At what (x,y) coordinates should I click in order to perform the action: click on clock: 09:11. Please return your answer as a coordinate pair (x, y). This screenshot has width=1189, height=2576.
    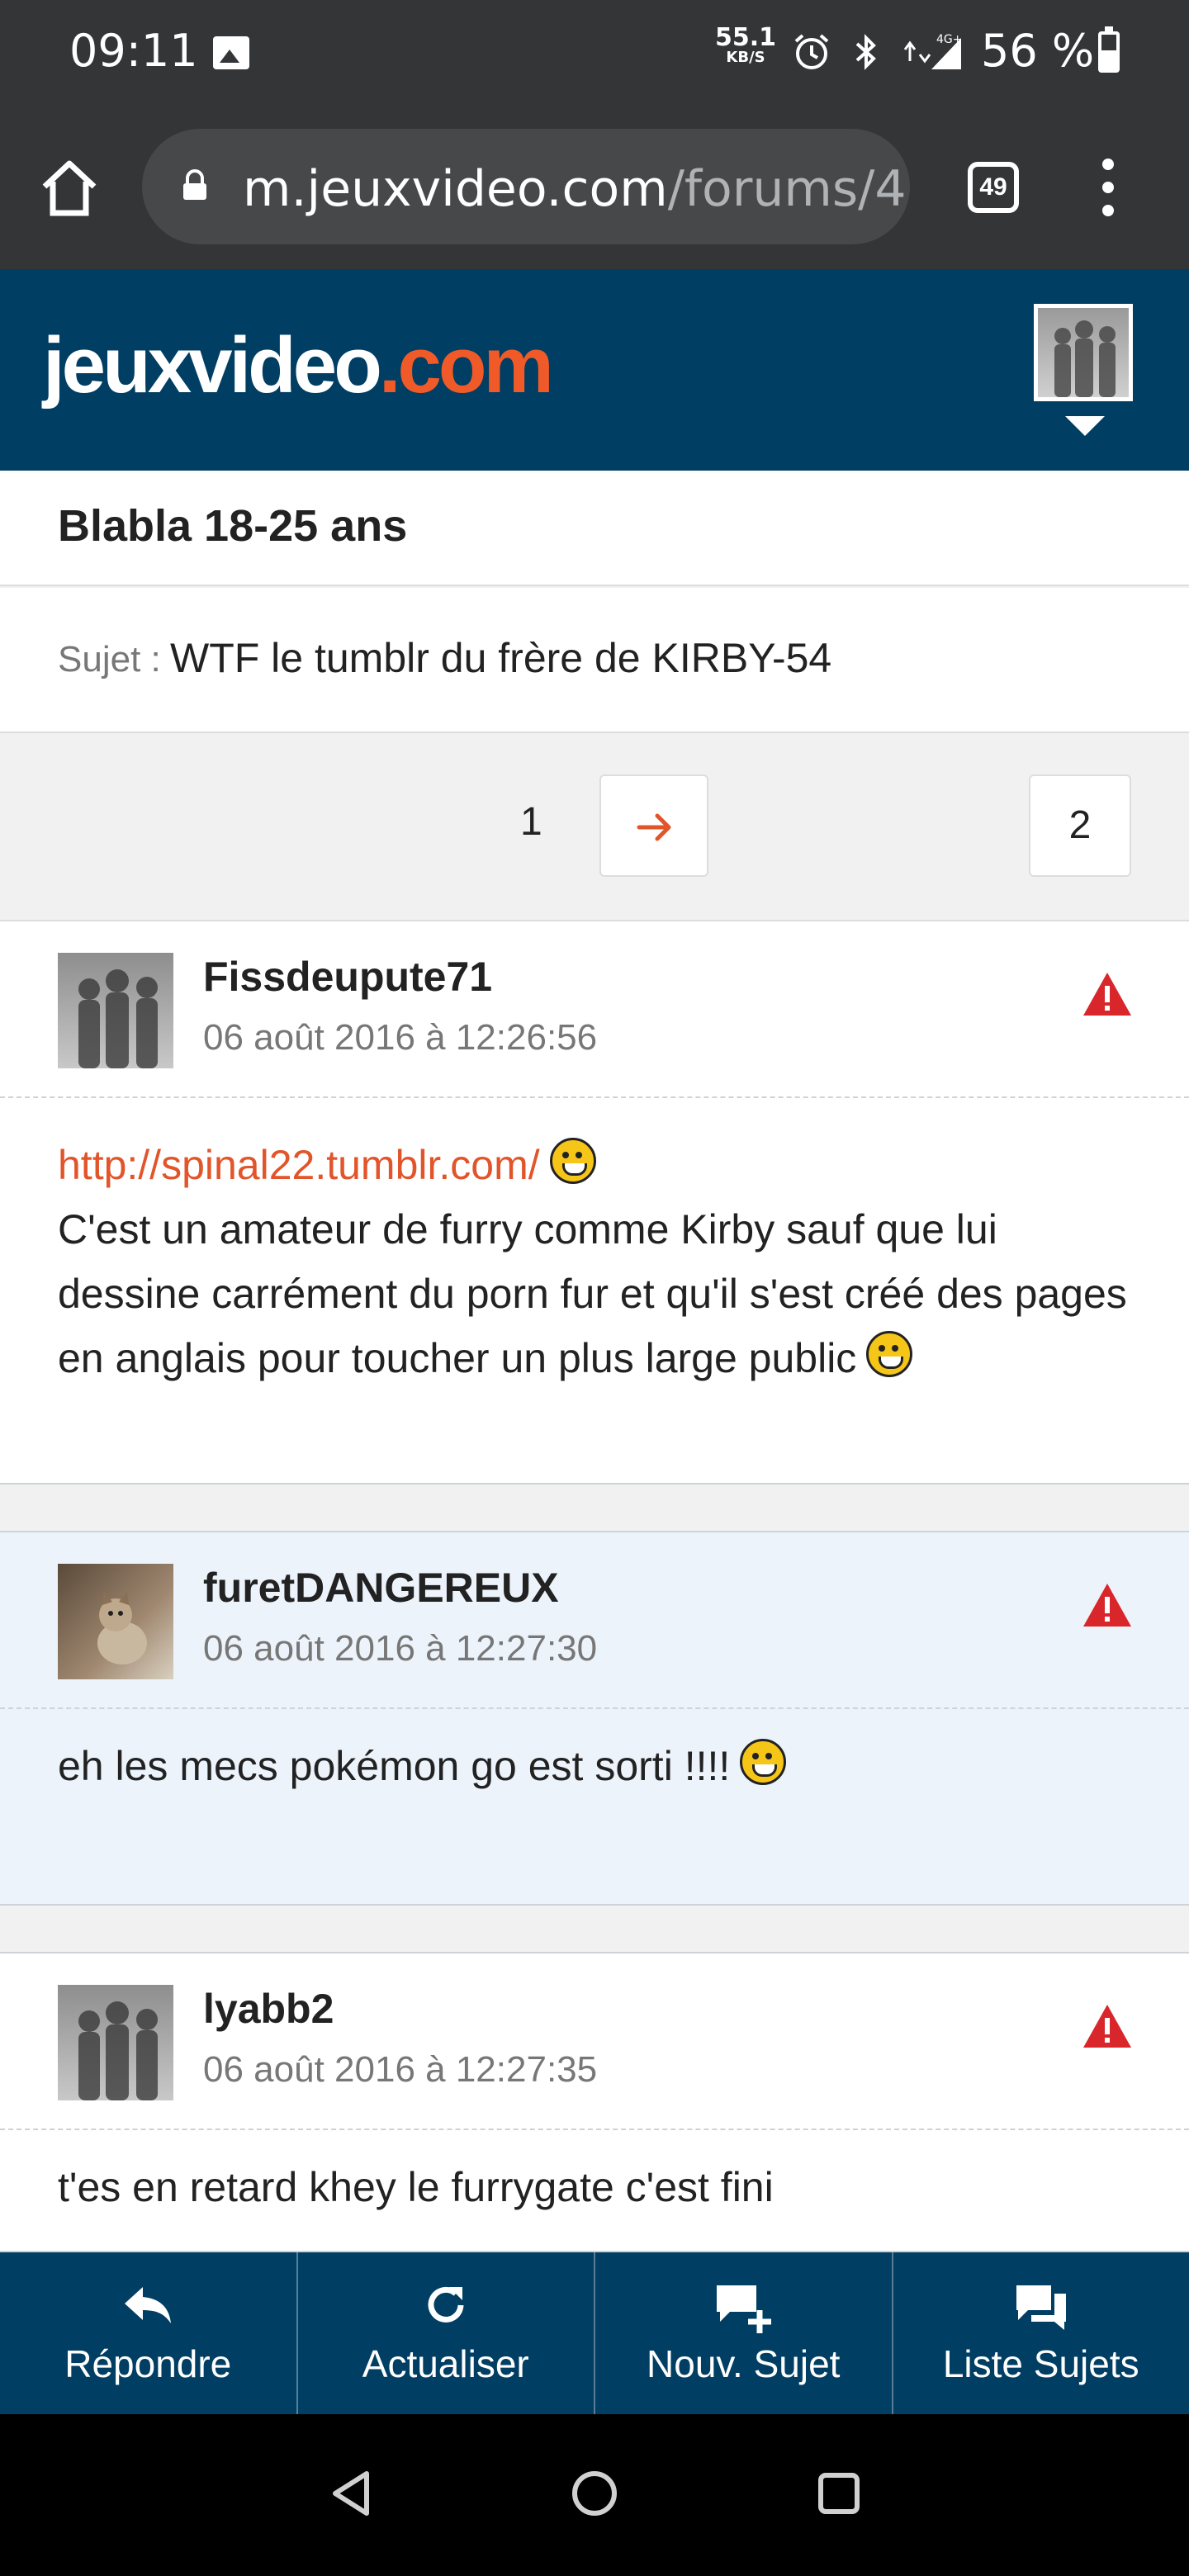
    Looking at the image, I should click on (133, 51).